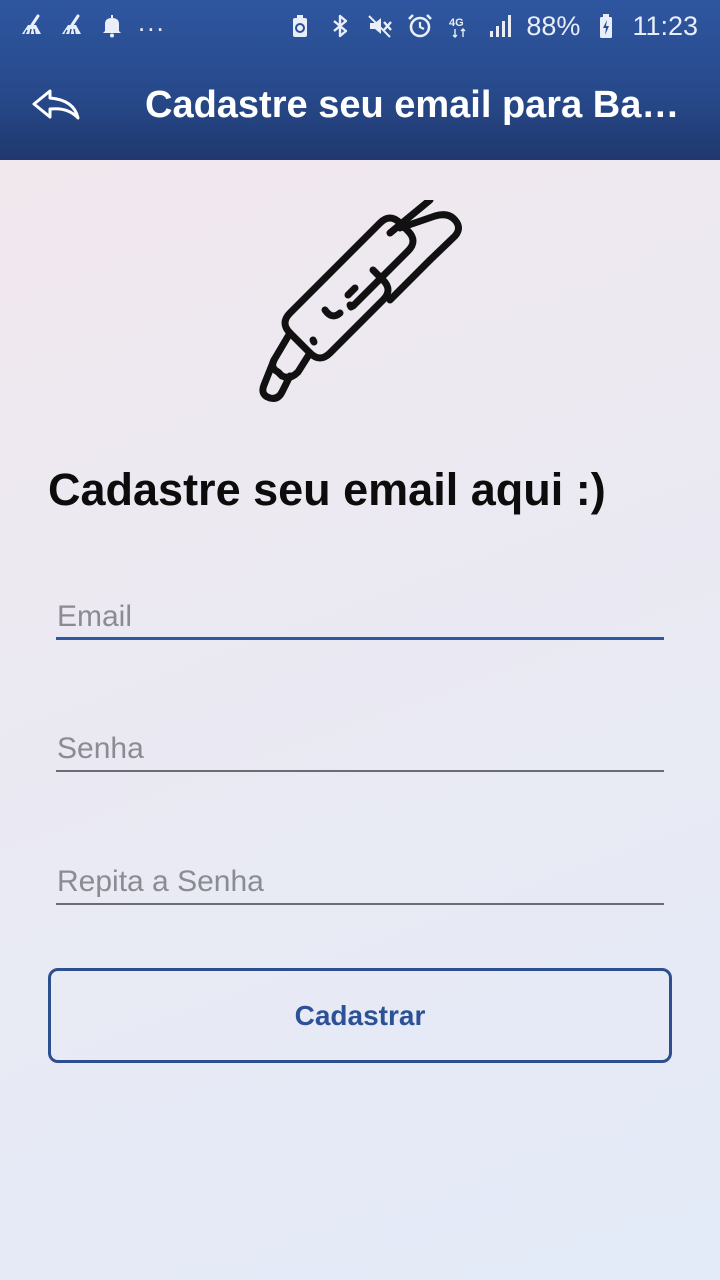 The width and height of the screenshot is (720, 1280). I want to click on battery-saver-icon, so click(300, 26).